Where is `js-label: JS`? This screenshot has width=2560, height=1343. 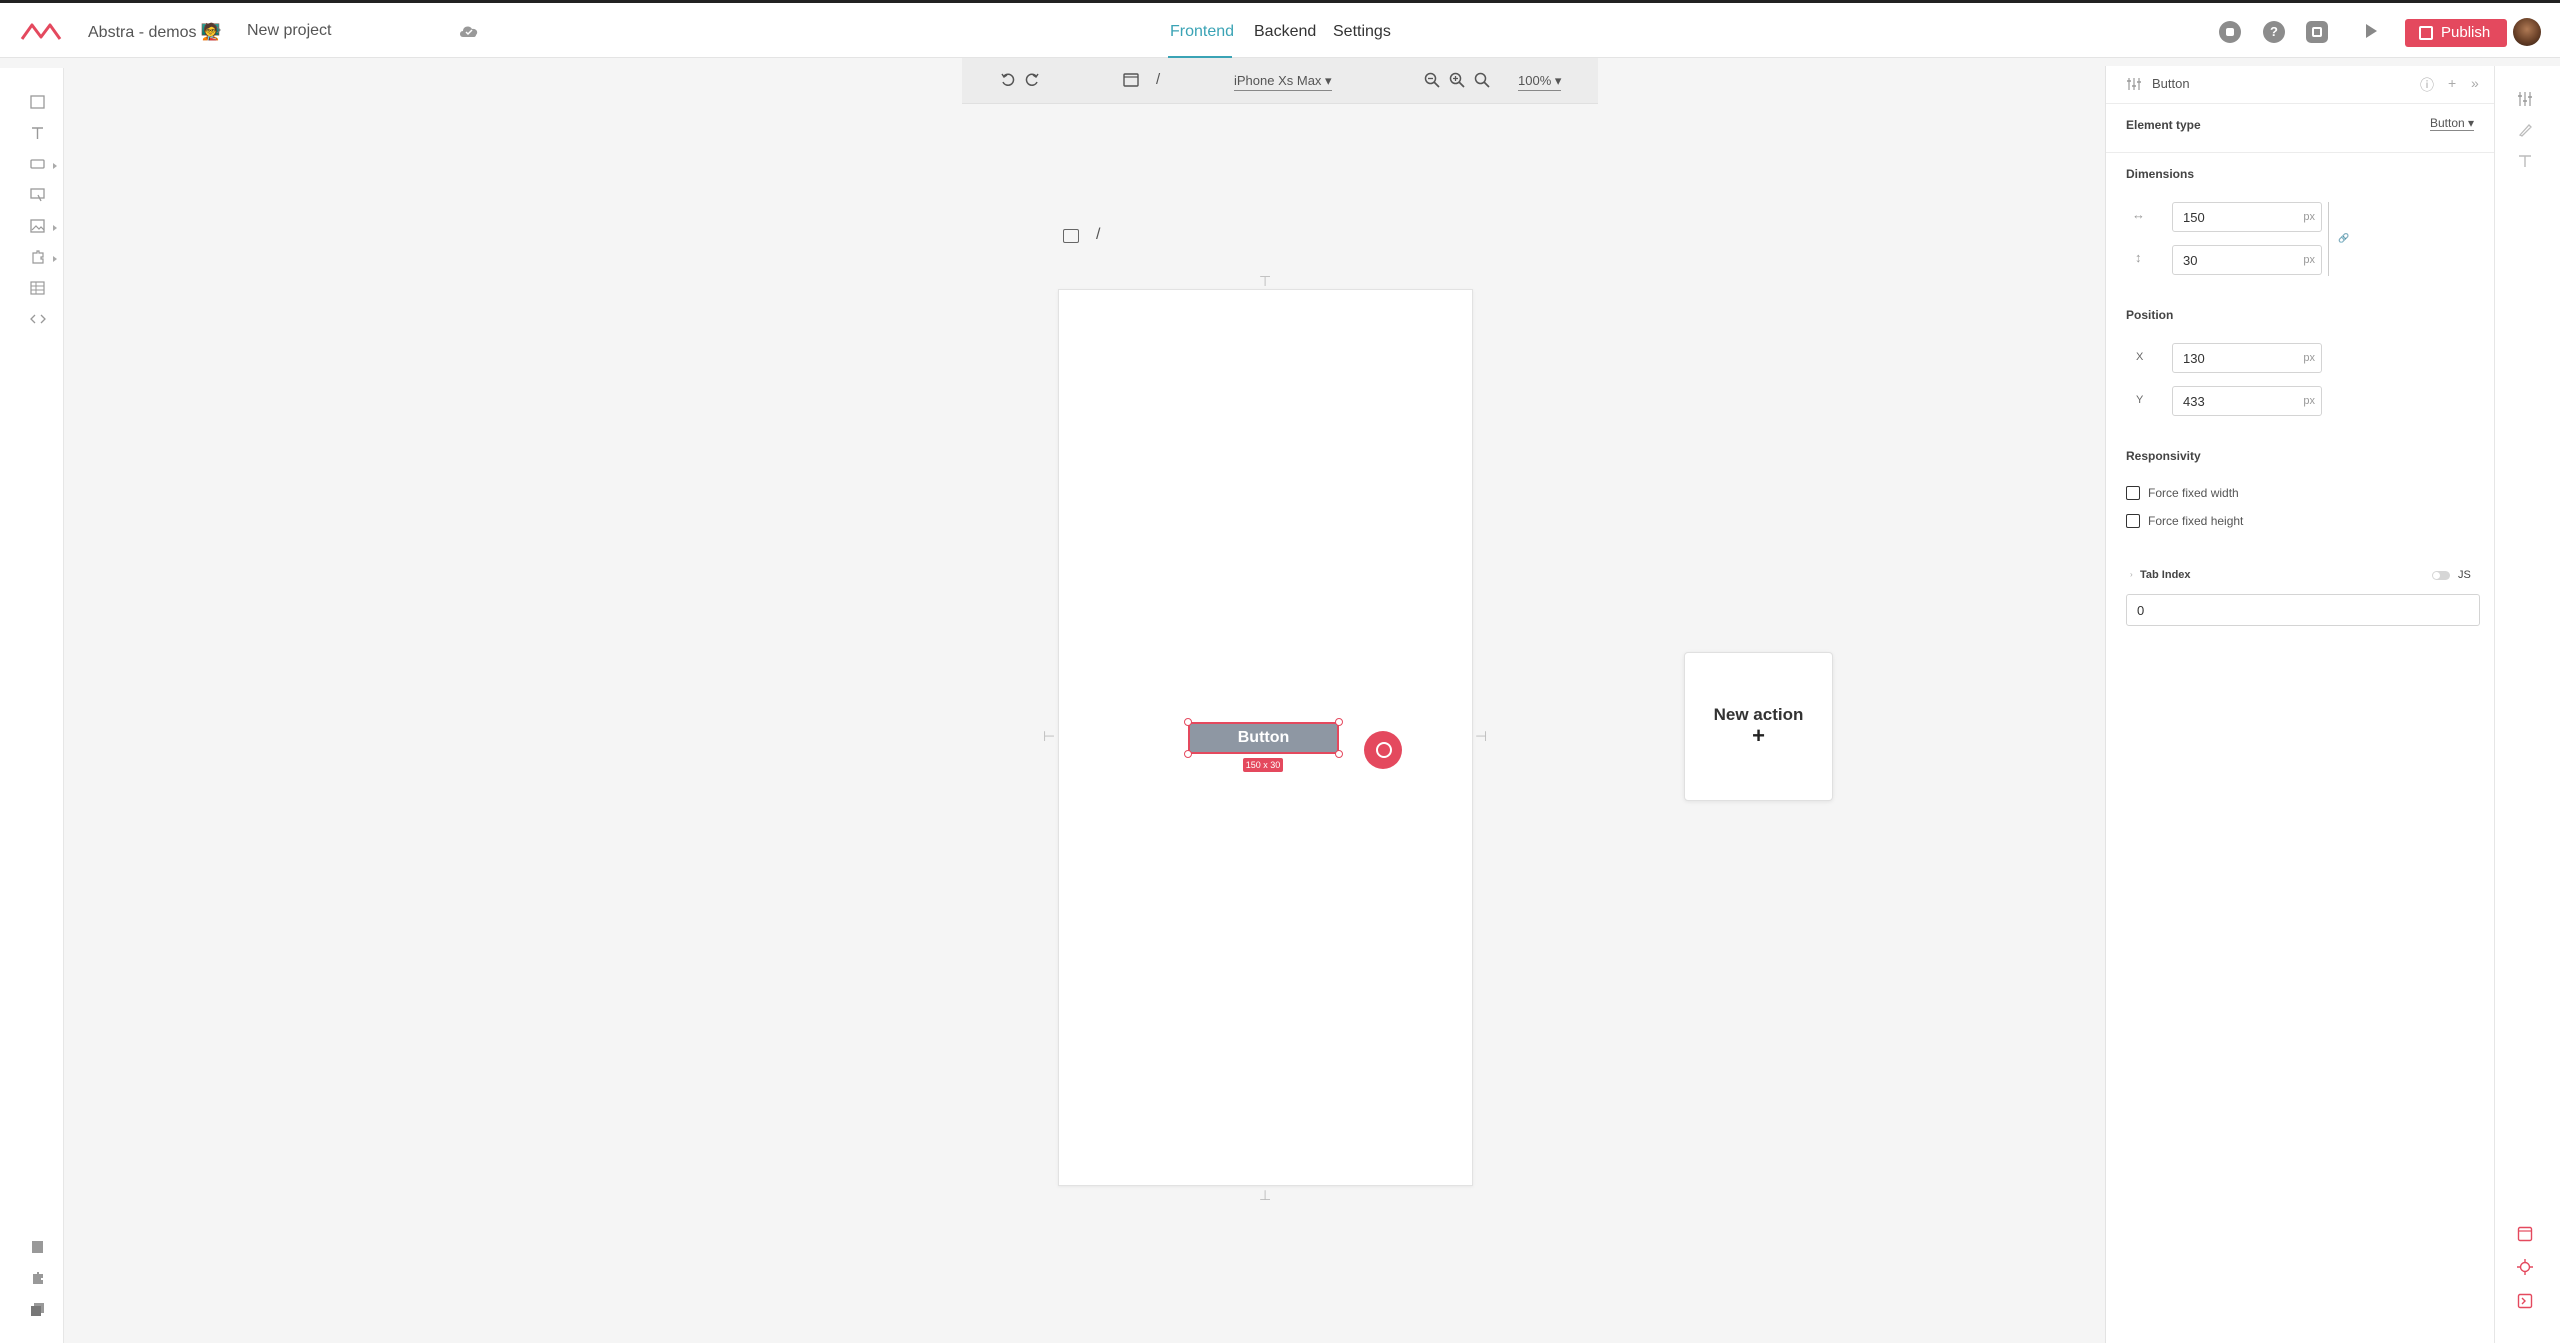 js-label: JS is located at coordinates (2464, 575).